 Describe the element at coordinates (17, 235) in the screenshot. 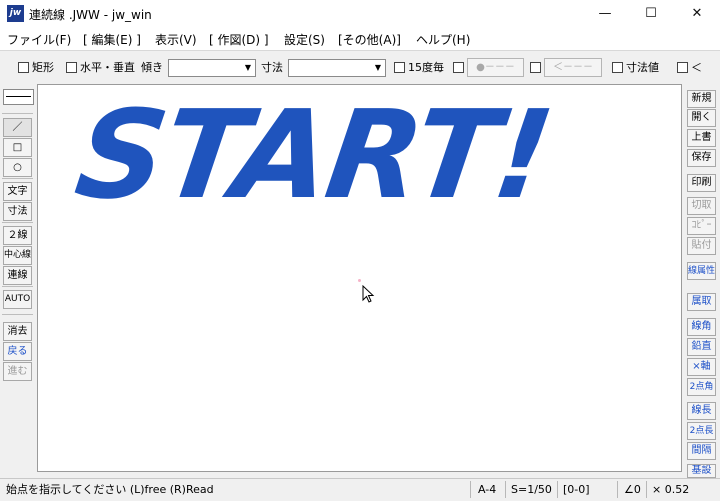

I see `tool-double-line: ２線` at that location.